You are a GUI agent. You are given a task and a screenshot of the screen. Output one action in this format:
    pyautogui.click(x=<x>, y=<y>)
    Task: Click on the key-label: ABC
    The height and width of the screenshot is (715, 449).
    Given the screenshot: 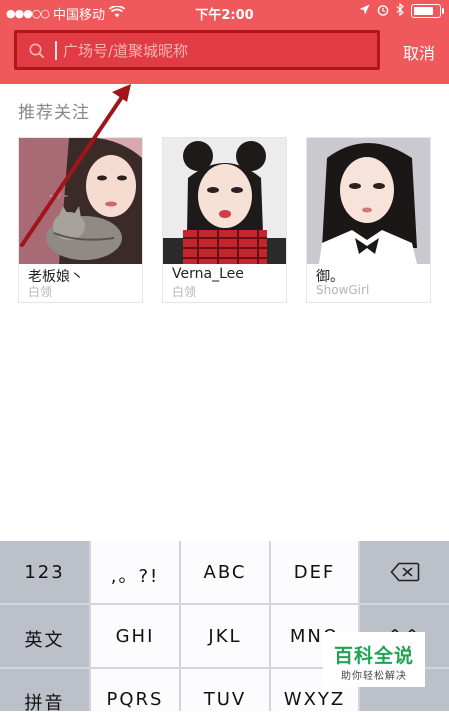 What is the action you would take?
    pyautogui.click(x=225, y=572)
    